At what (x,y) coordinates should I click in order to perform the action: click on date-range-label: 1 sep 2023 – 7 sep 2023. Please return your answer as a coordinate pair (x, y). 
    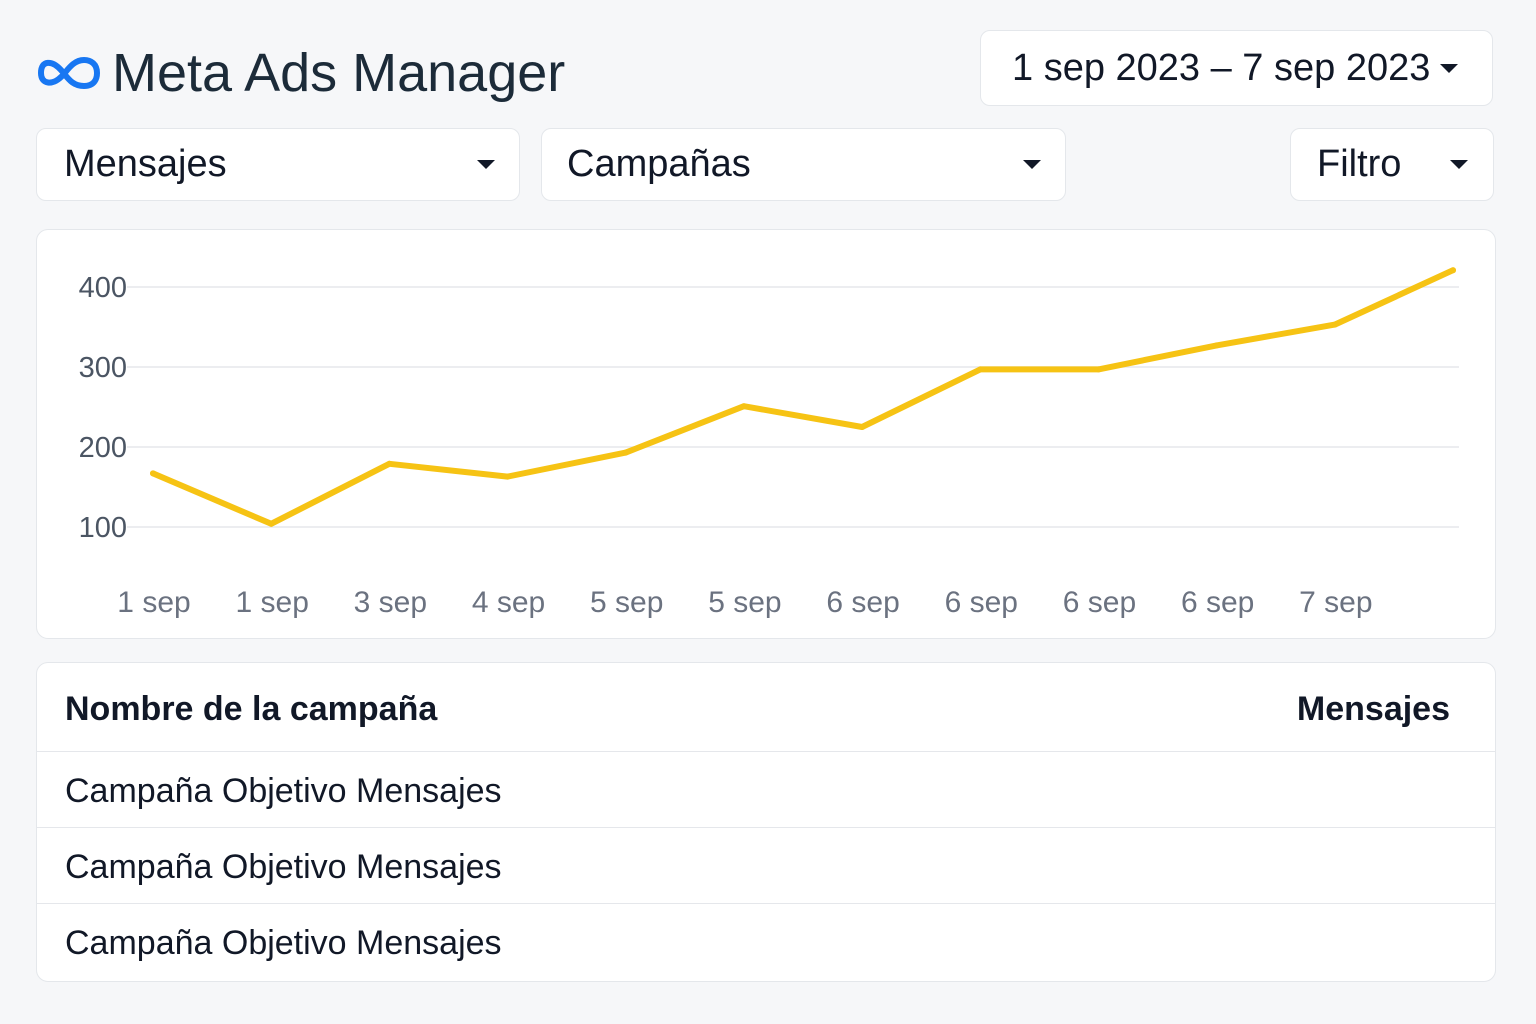
    Looking at the image, I should click on (1221, 67).